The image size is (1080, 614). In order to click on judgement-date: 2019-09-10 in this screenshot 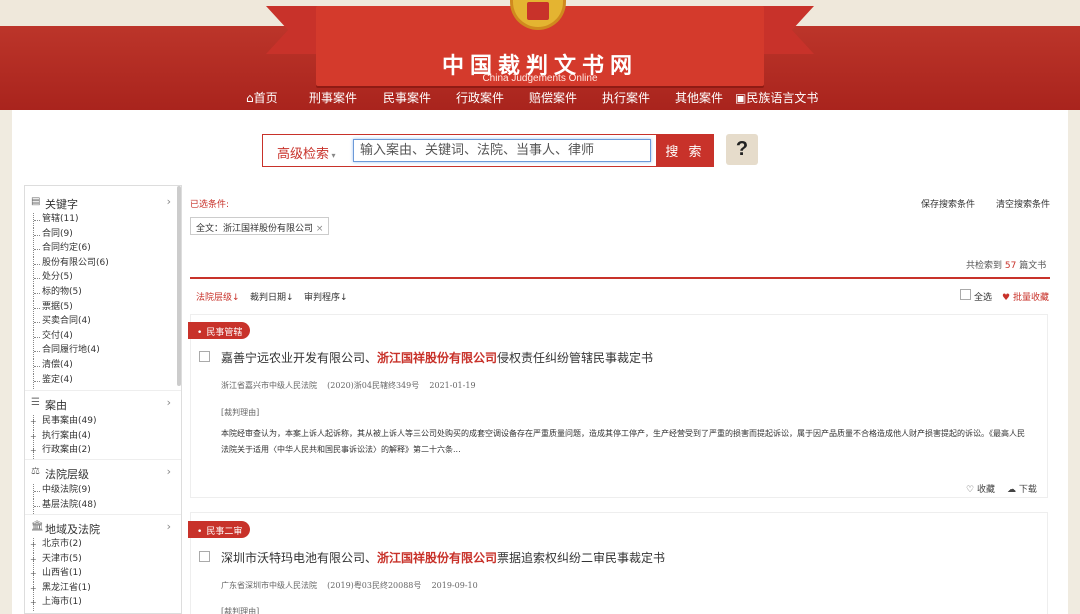, I will do `click(454, 585)`.